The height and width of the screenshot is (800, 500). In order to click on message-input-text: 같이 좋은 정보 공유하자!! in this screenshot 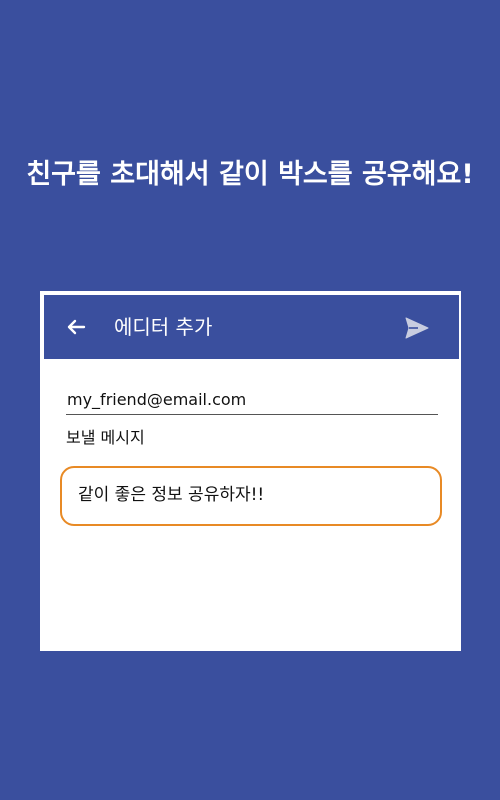, I will do `click(171, 495)`.